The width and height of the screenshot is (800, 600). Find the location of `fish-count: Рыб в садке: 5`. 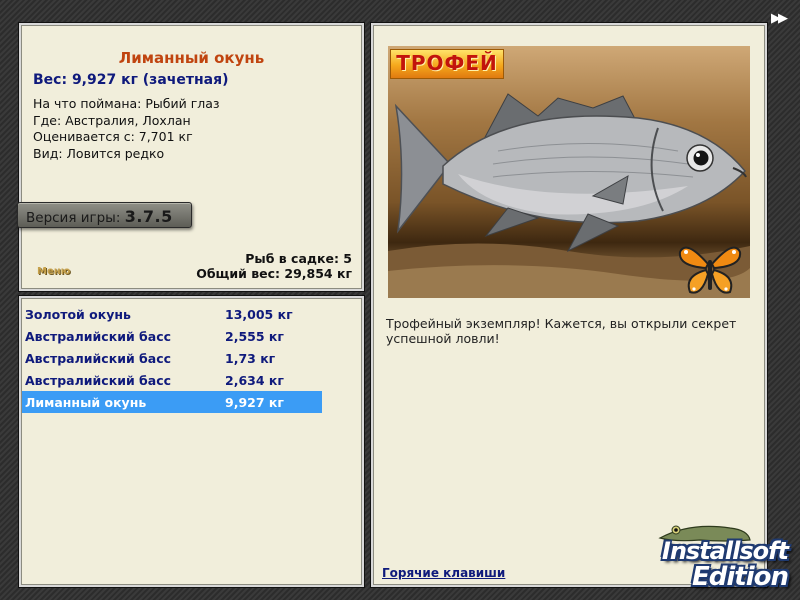

fish-count: Рыб в садке: 5 is located at coordinates (298, 258).